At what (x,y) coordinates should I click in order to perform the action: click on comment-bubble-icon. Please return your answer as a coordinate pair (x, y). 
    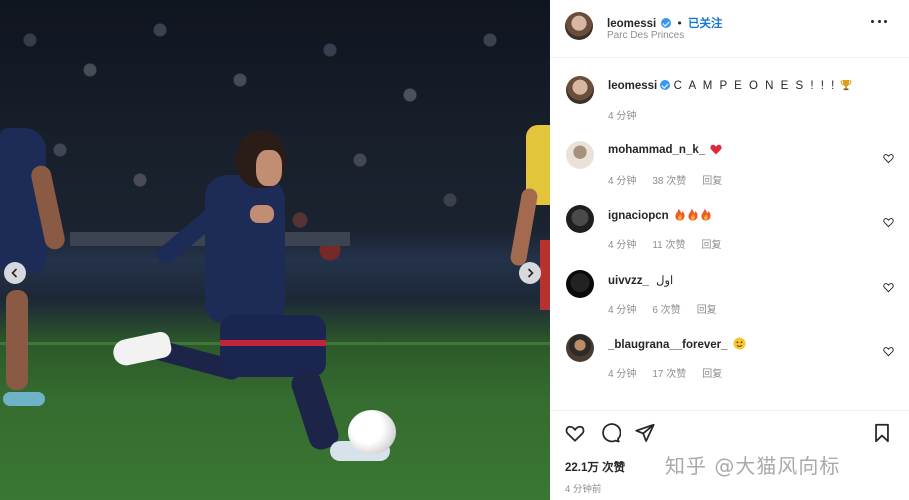
    Looking at the image, I should click on (610, 433).